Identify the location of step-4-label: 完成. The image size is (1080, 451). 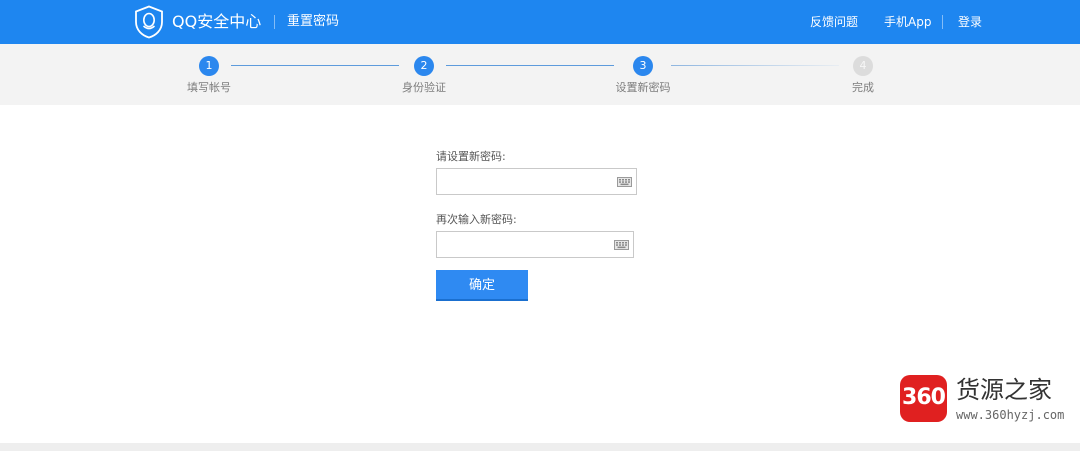
(863, 87).